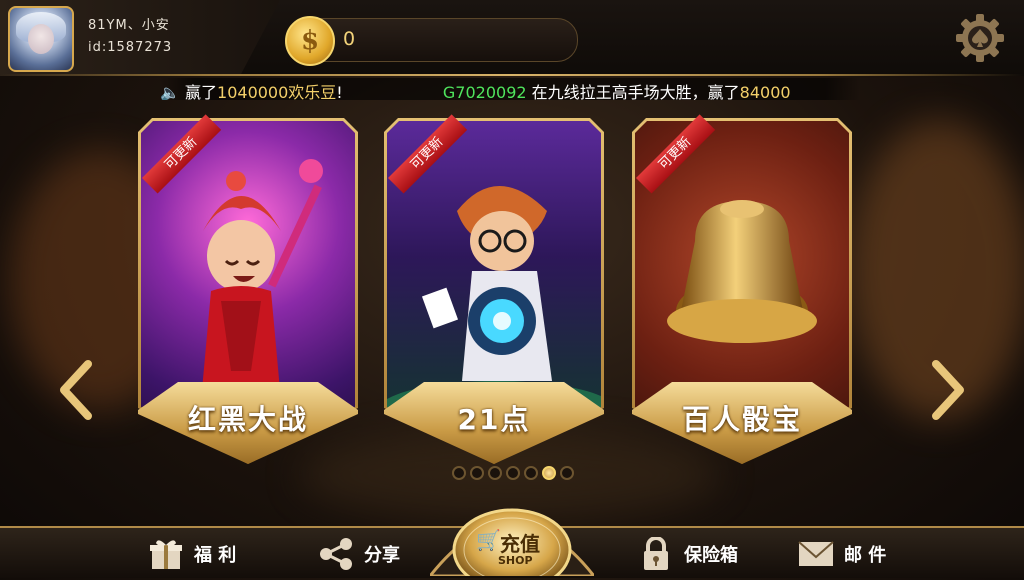  I want to click on recharge-shop-button: 🛒 充值 SHOP, so click(512, 536).